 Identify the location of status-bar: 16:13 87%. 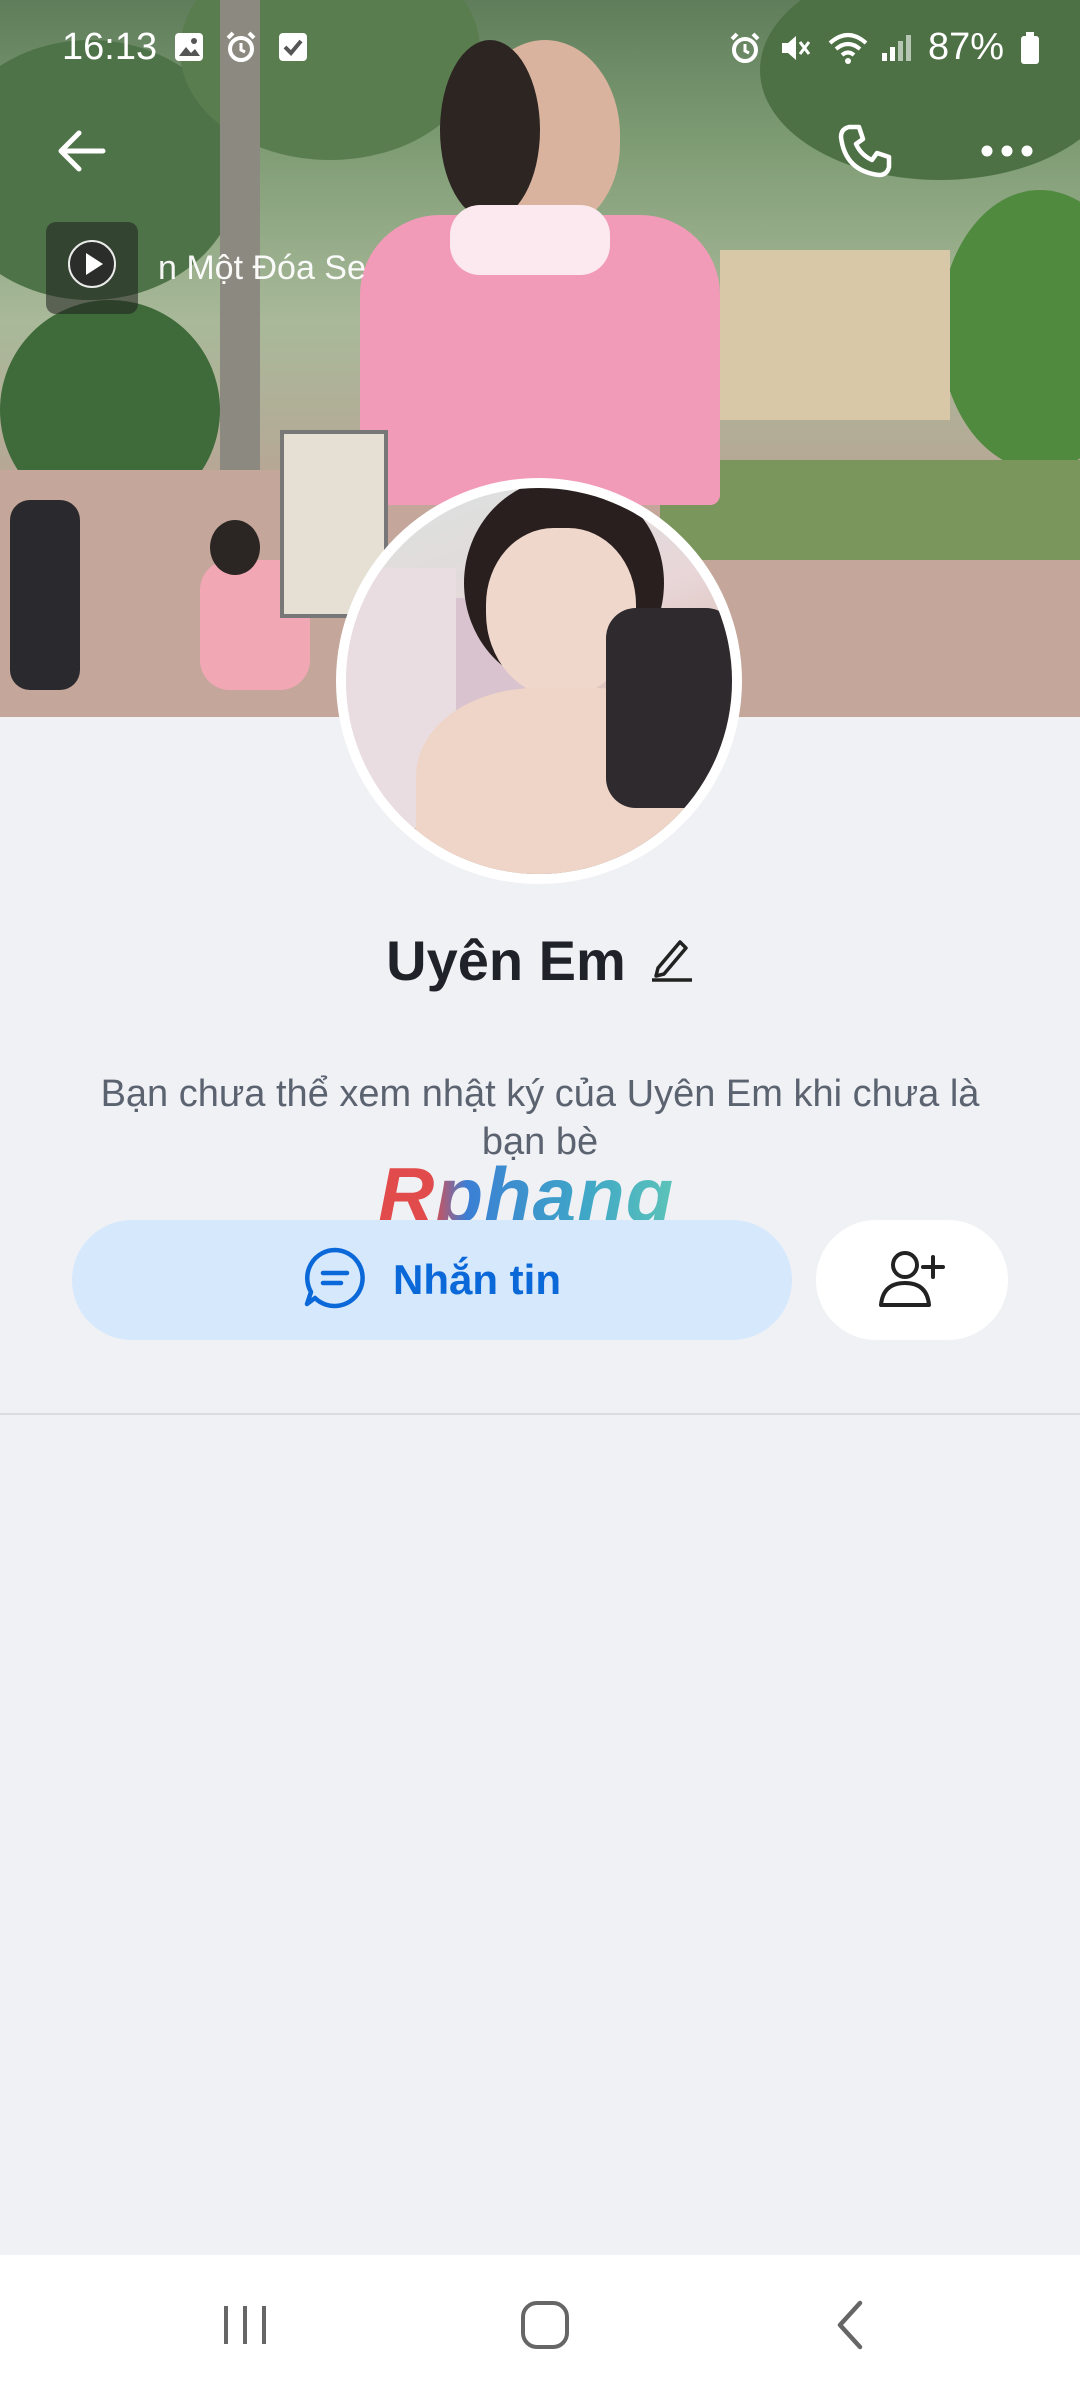
(540, 50).